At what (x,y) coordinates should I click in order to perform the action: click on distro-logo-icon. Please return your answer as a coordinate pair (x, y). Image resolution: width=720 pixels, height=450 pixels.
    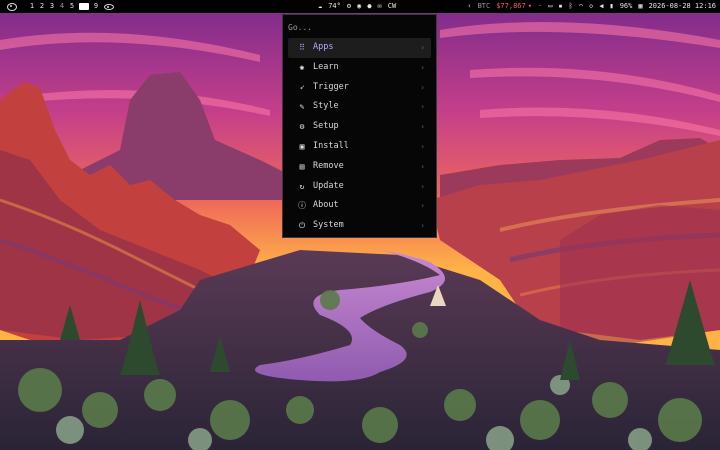
    Looking at the image, I should click on (12, 6).